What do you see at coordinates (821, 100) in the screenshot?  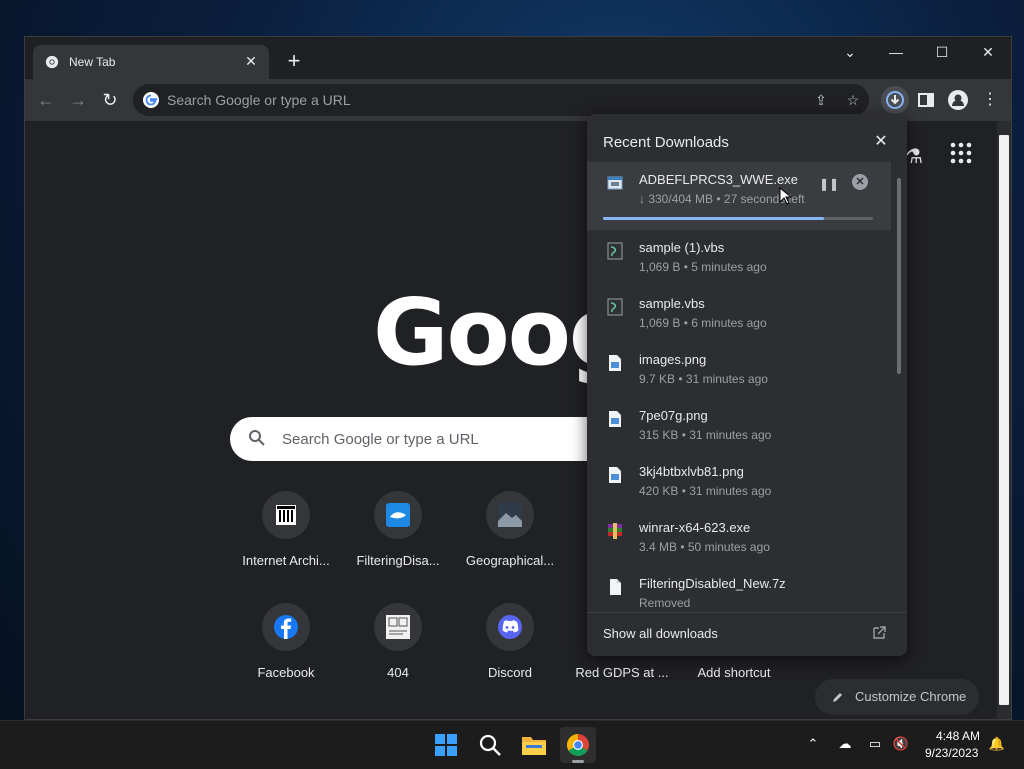 I see `share-icon: ⇪` at bounding box center [821, 100].